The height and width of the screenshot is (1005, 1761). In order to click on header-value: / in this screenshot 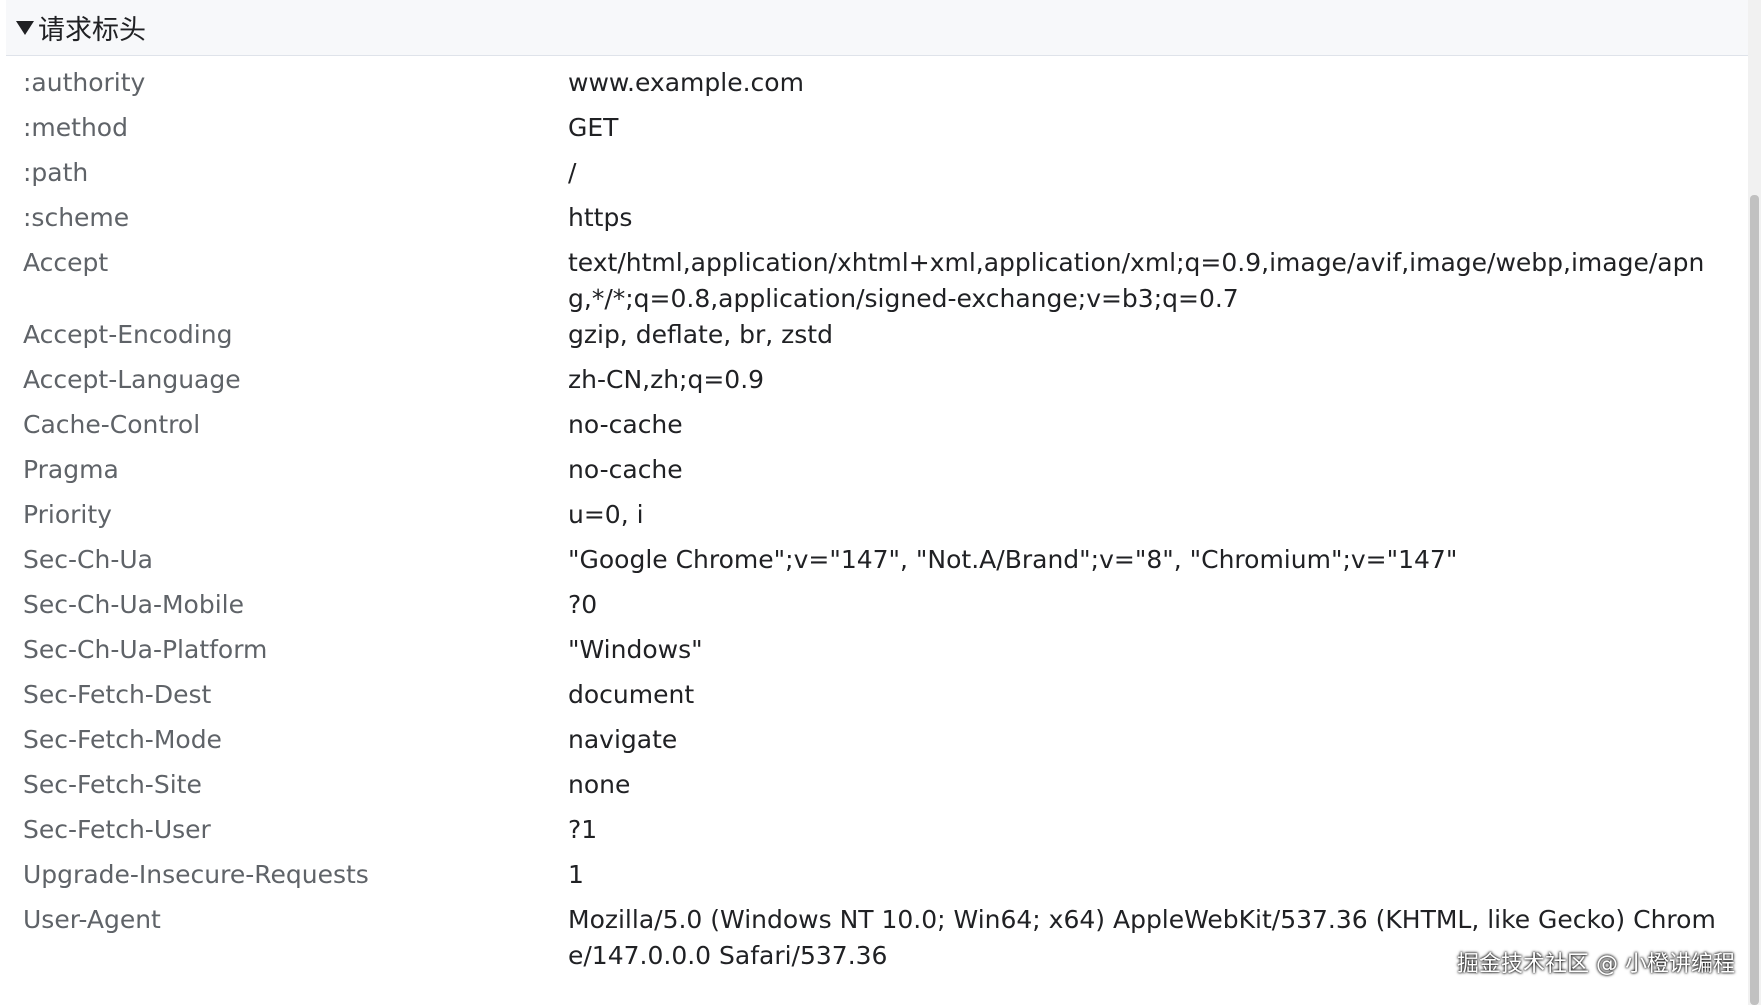, I will do `click(572, 172)`.